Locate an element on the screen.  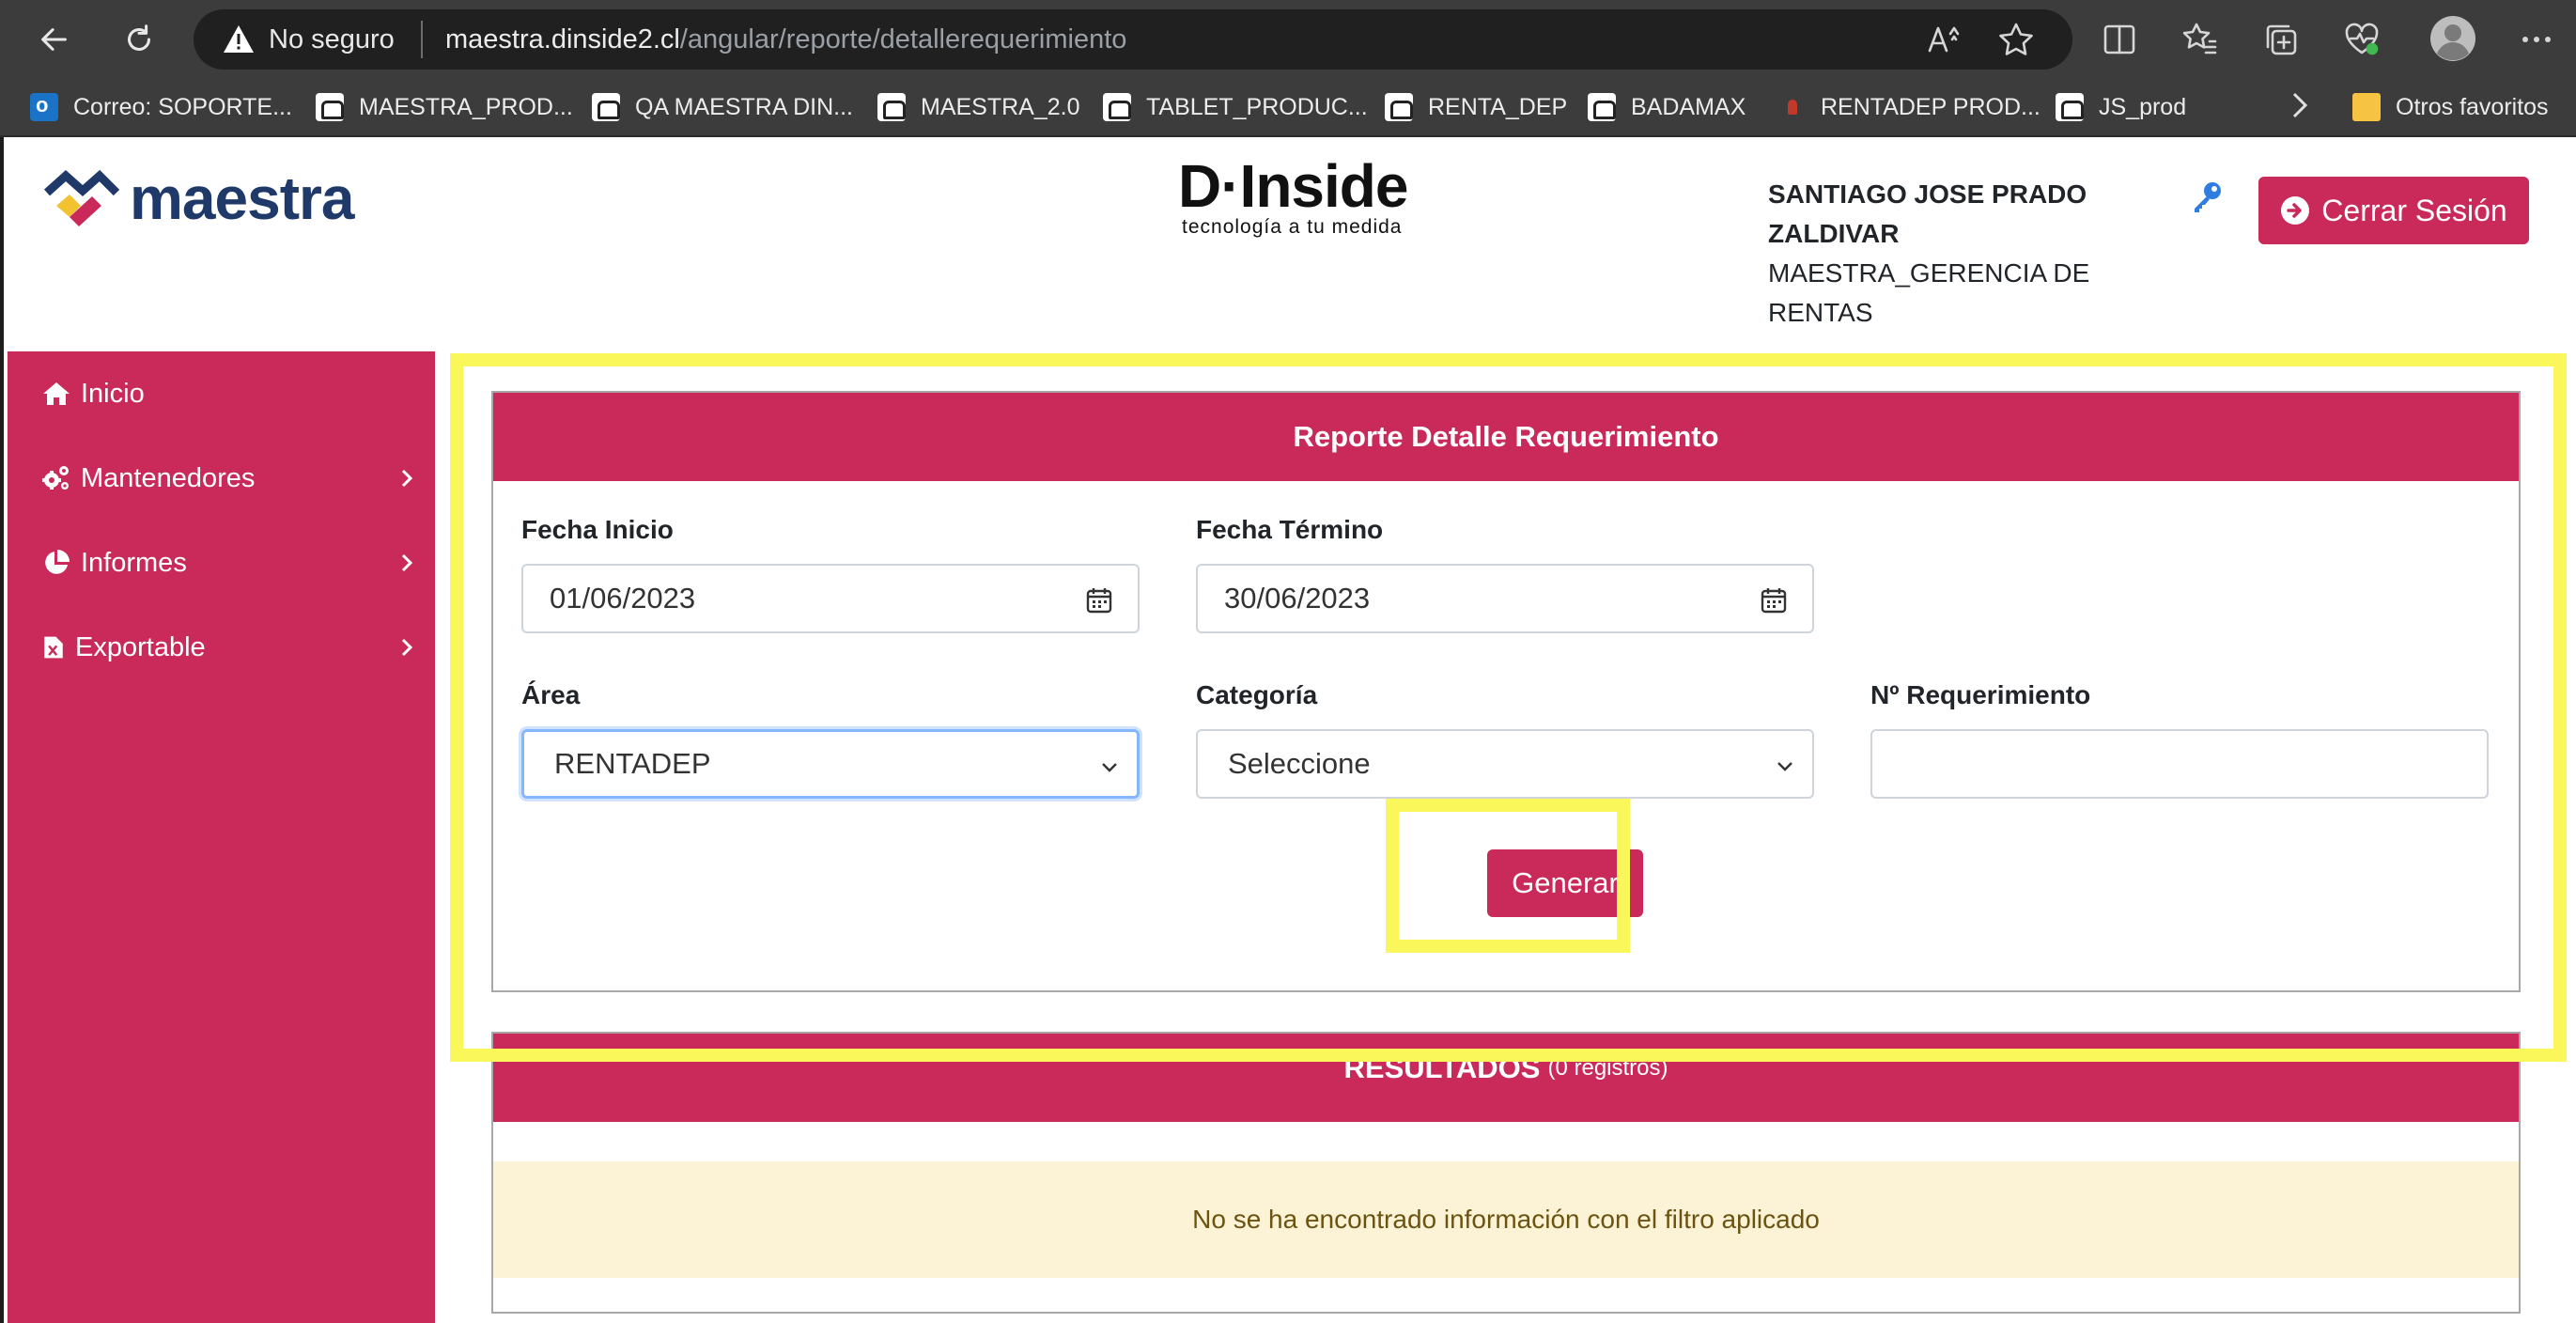
arrow-left-icon is located at coordinates (54, 39).